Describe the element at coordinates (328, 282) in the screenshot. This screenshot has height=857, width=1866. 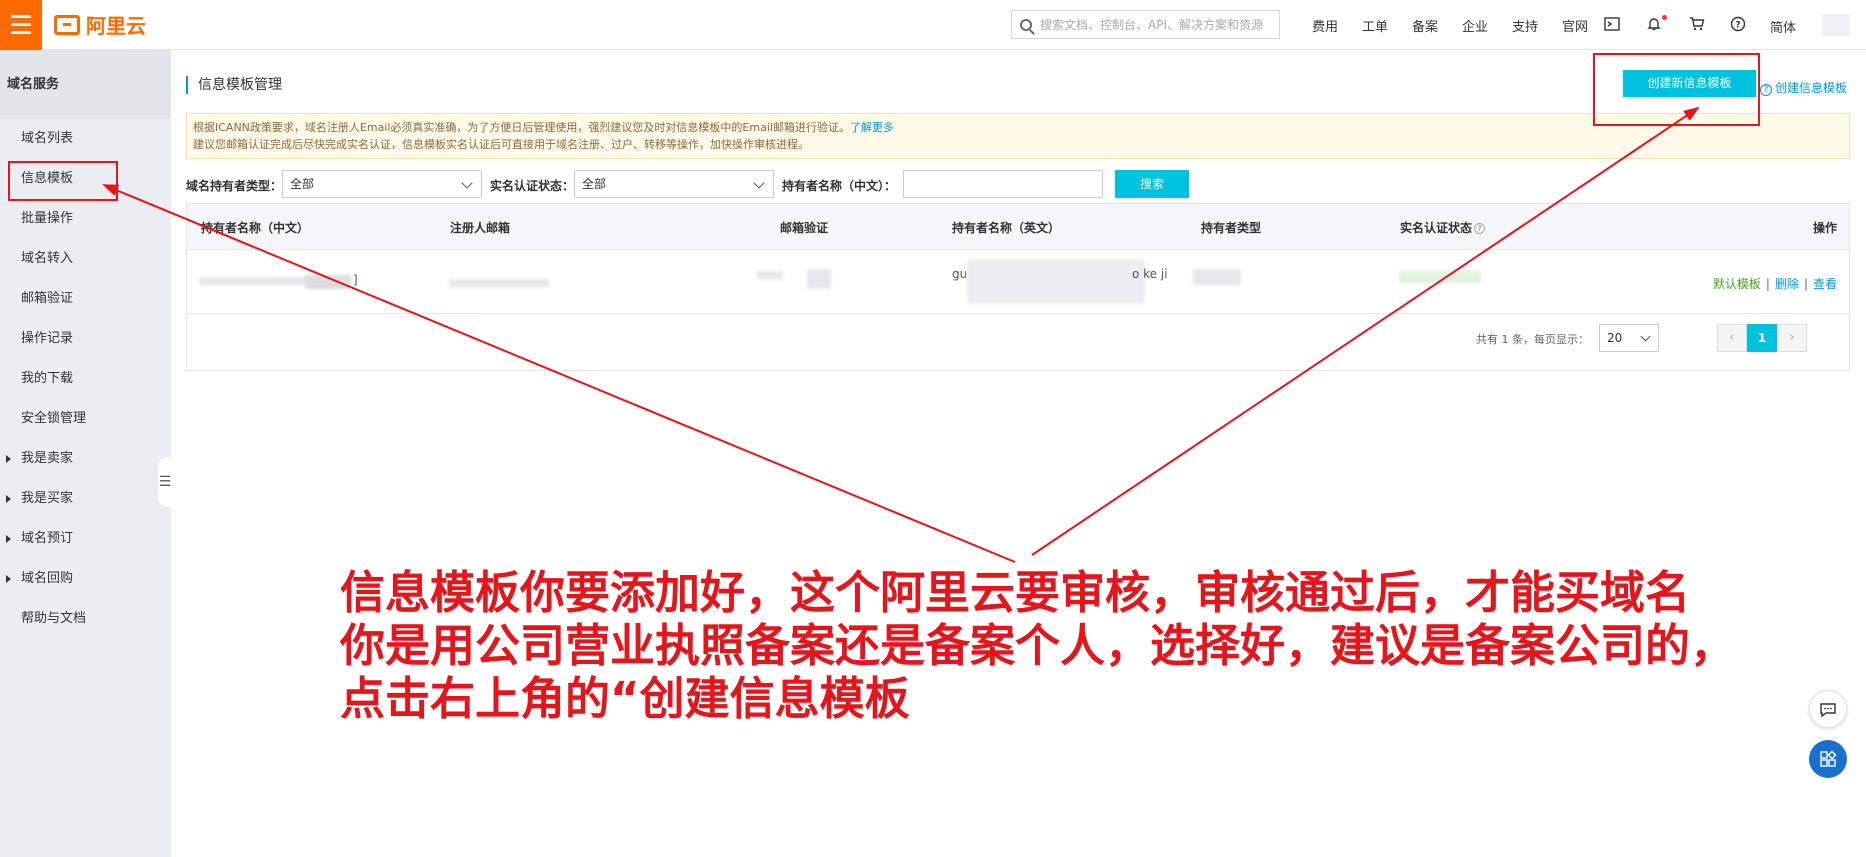
I see `redacted-block` at that location.